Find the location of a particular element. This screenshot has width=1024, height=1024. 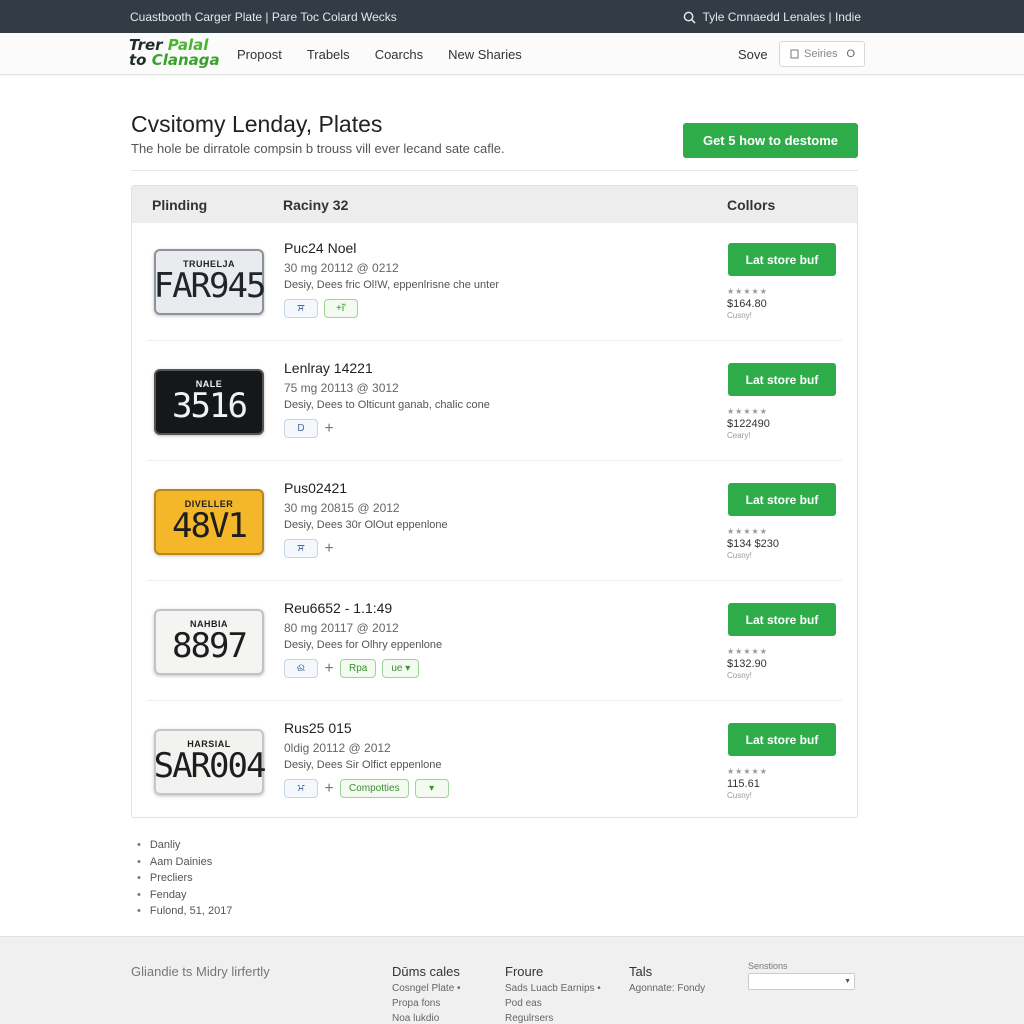

footer-link: Agonnate: Fondy is located at coordinates (667, 988).